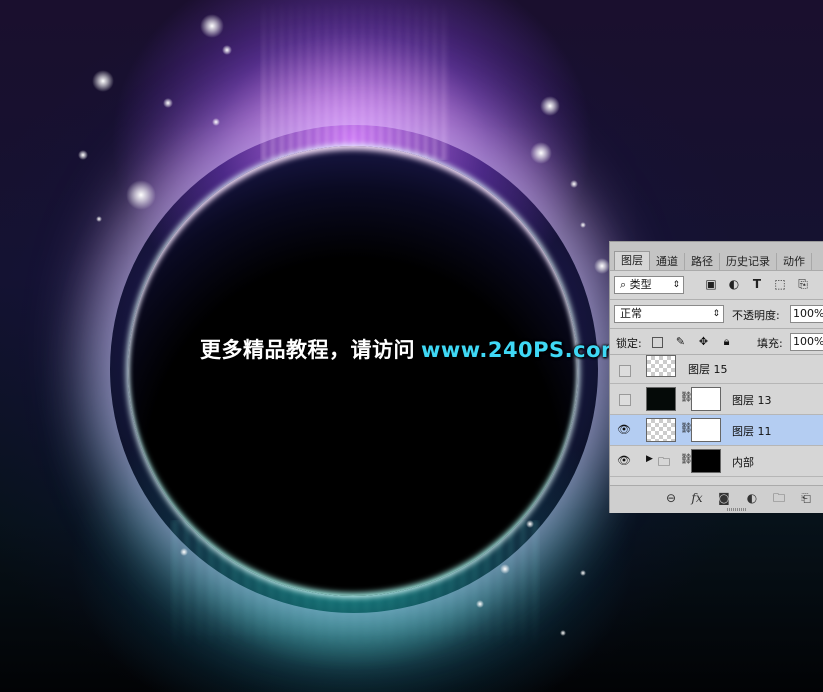 The image size is (823, 692). I want to click on layer-name: 图层 15, so click(708, 369).